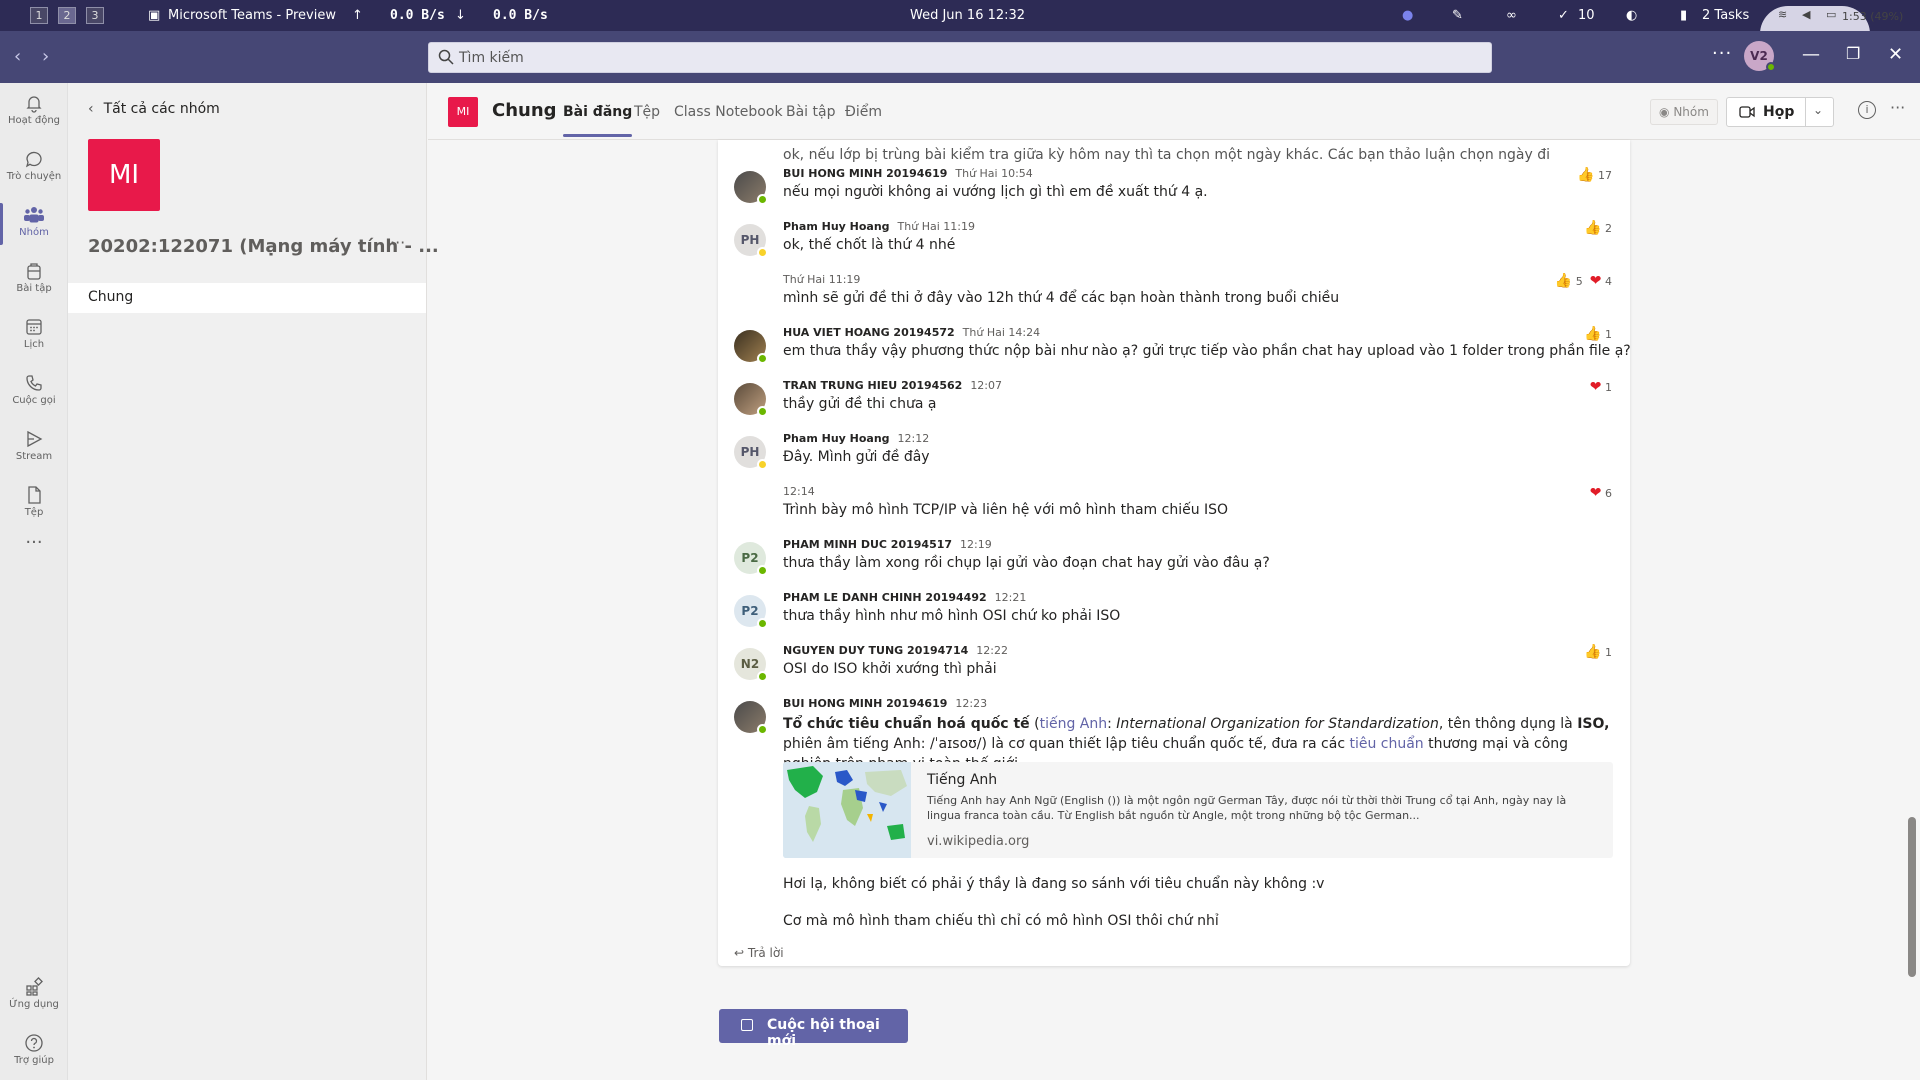 The width and height of the screenshot is (1920, 1080). Describe the element at coordinates (1034, 724) in the screenshot. I see `rich-text: (` at that location.